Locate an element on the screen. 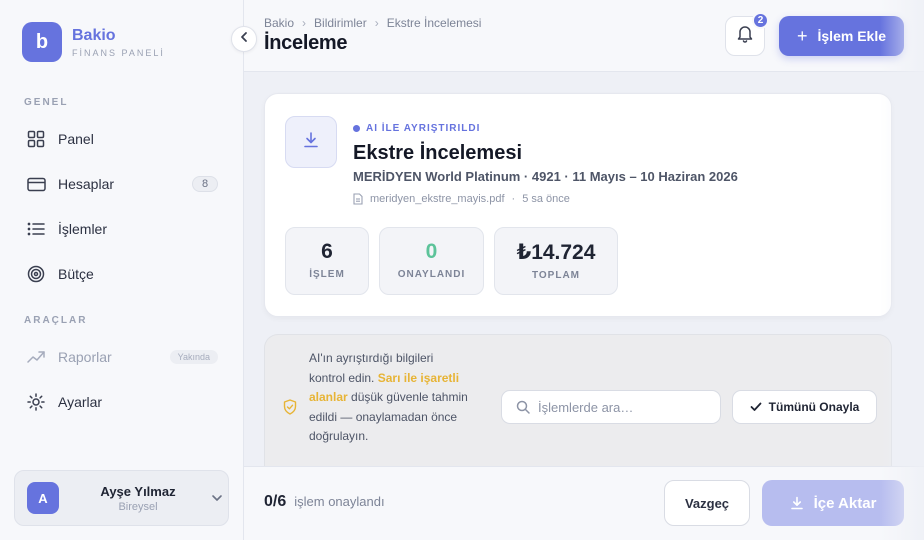  brand-subtitle: FİNANS PANELİ is located at coordinates (118, 52).